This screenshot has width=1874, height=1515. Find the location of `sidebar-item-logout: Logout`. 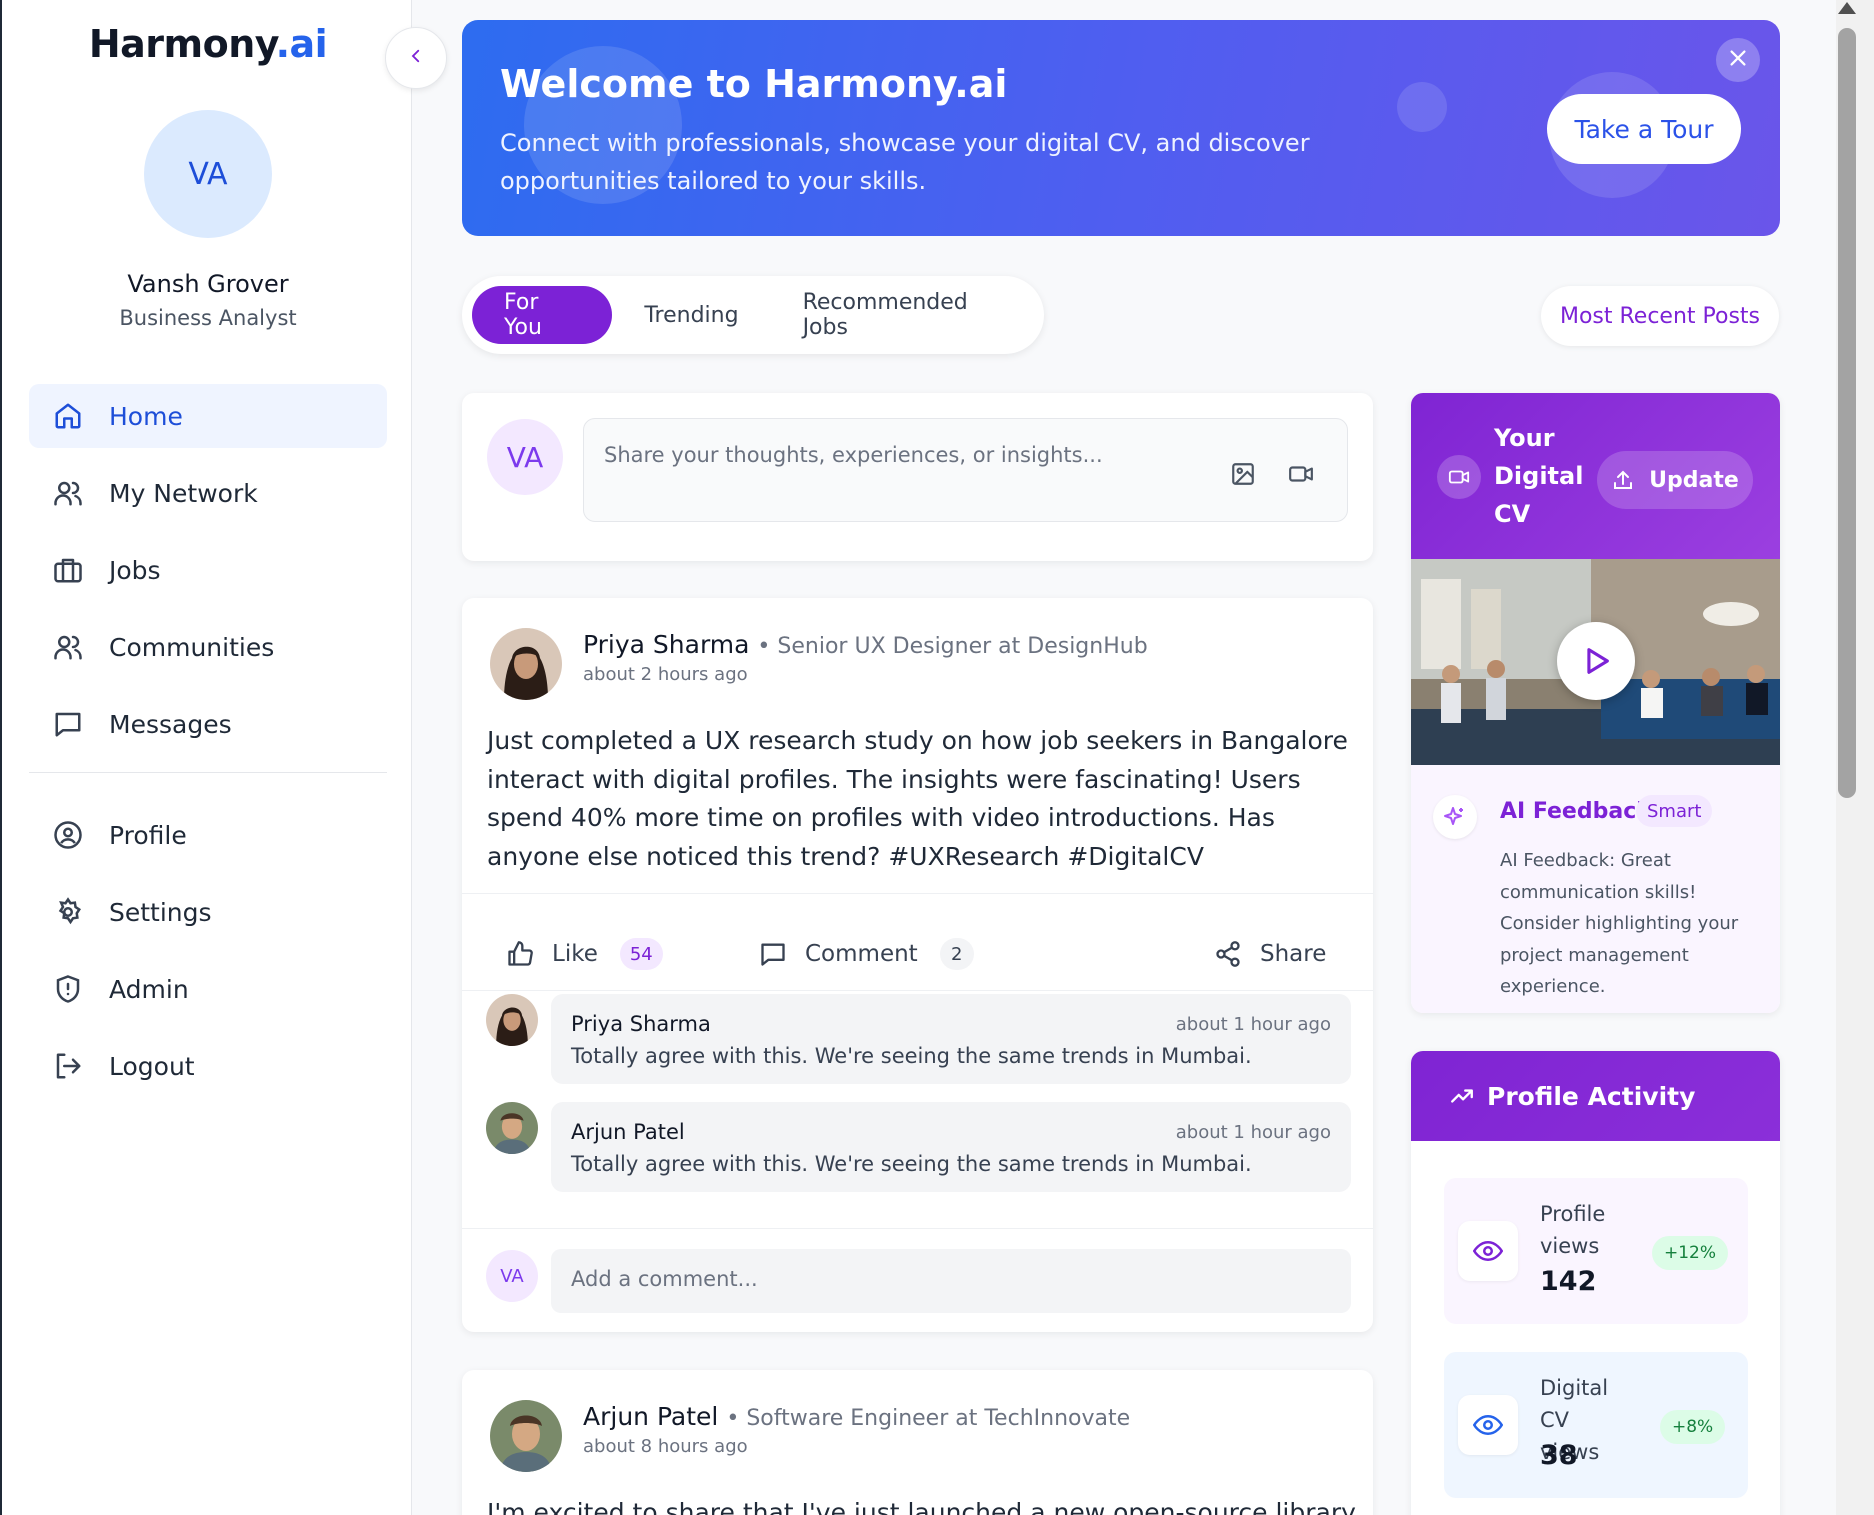

sidebar-item-logout: Logout is located at coordinates (208, 1066).